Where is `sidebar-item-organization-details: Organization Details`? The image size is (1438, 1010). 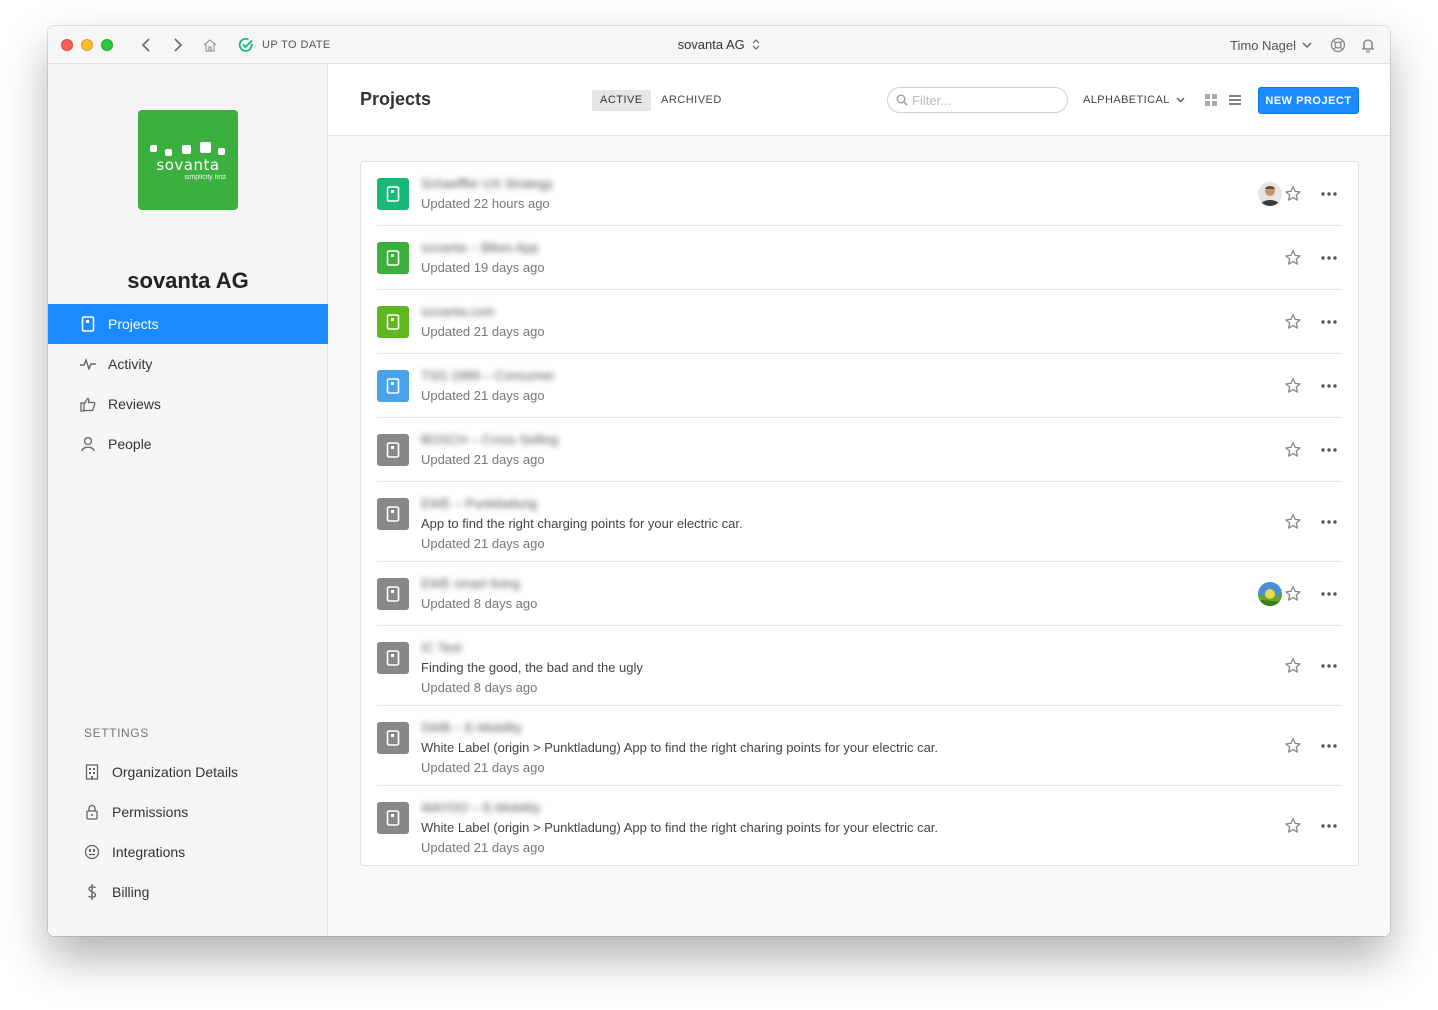 sidebar-item-organization-details: Organization Details is located at coordinates (188, 772).